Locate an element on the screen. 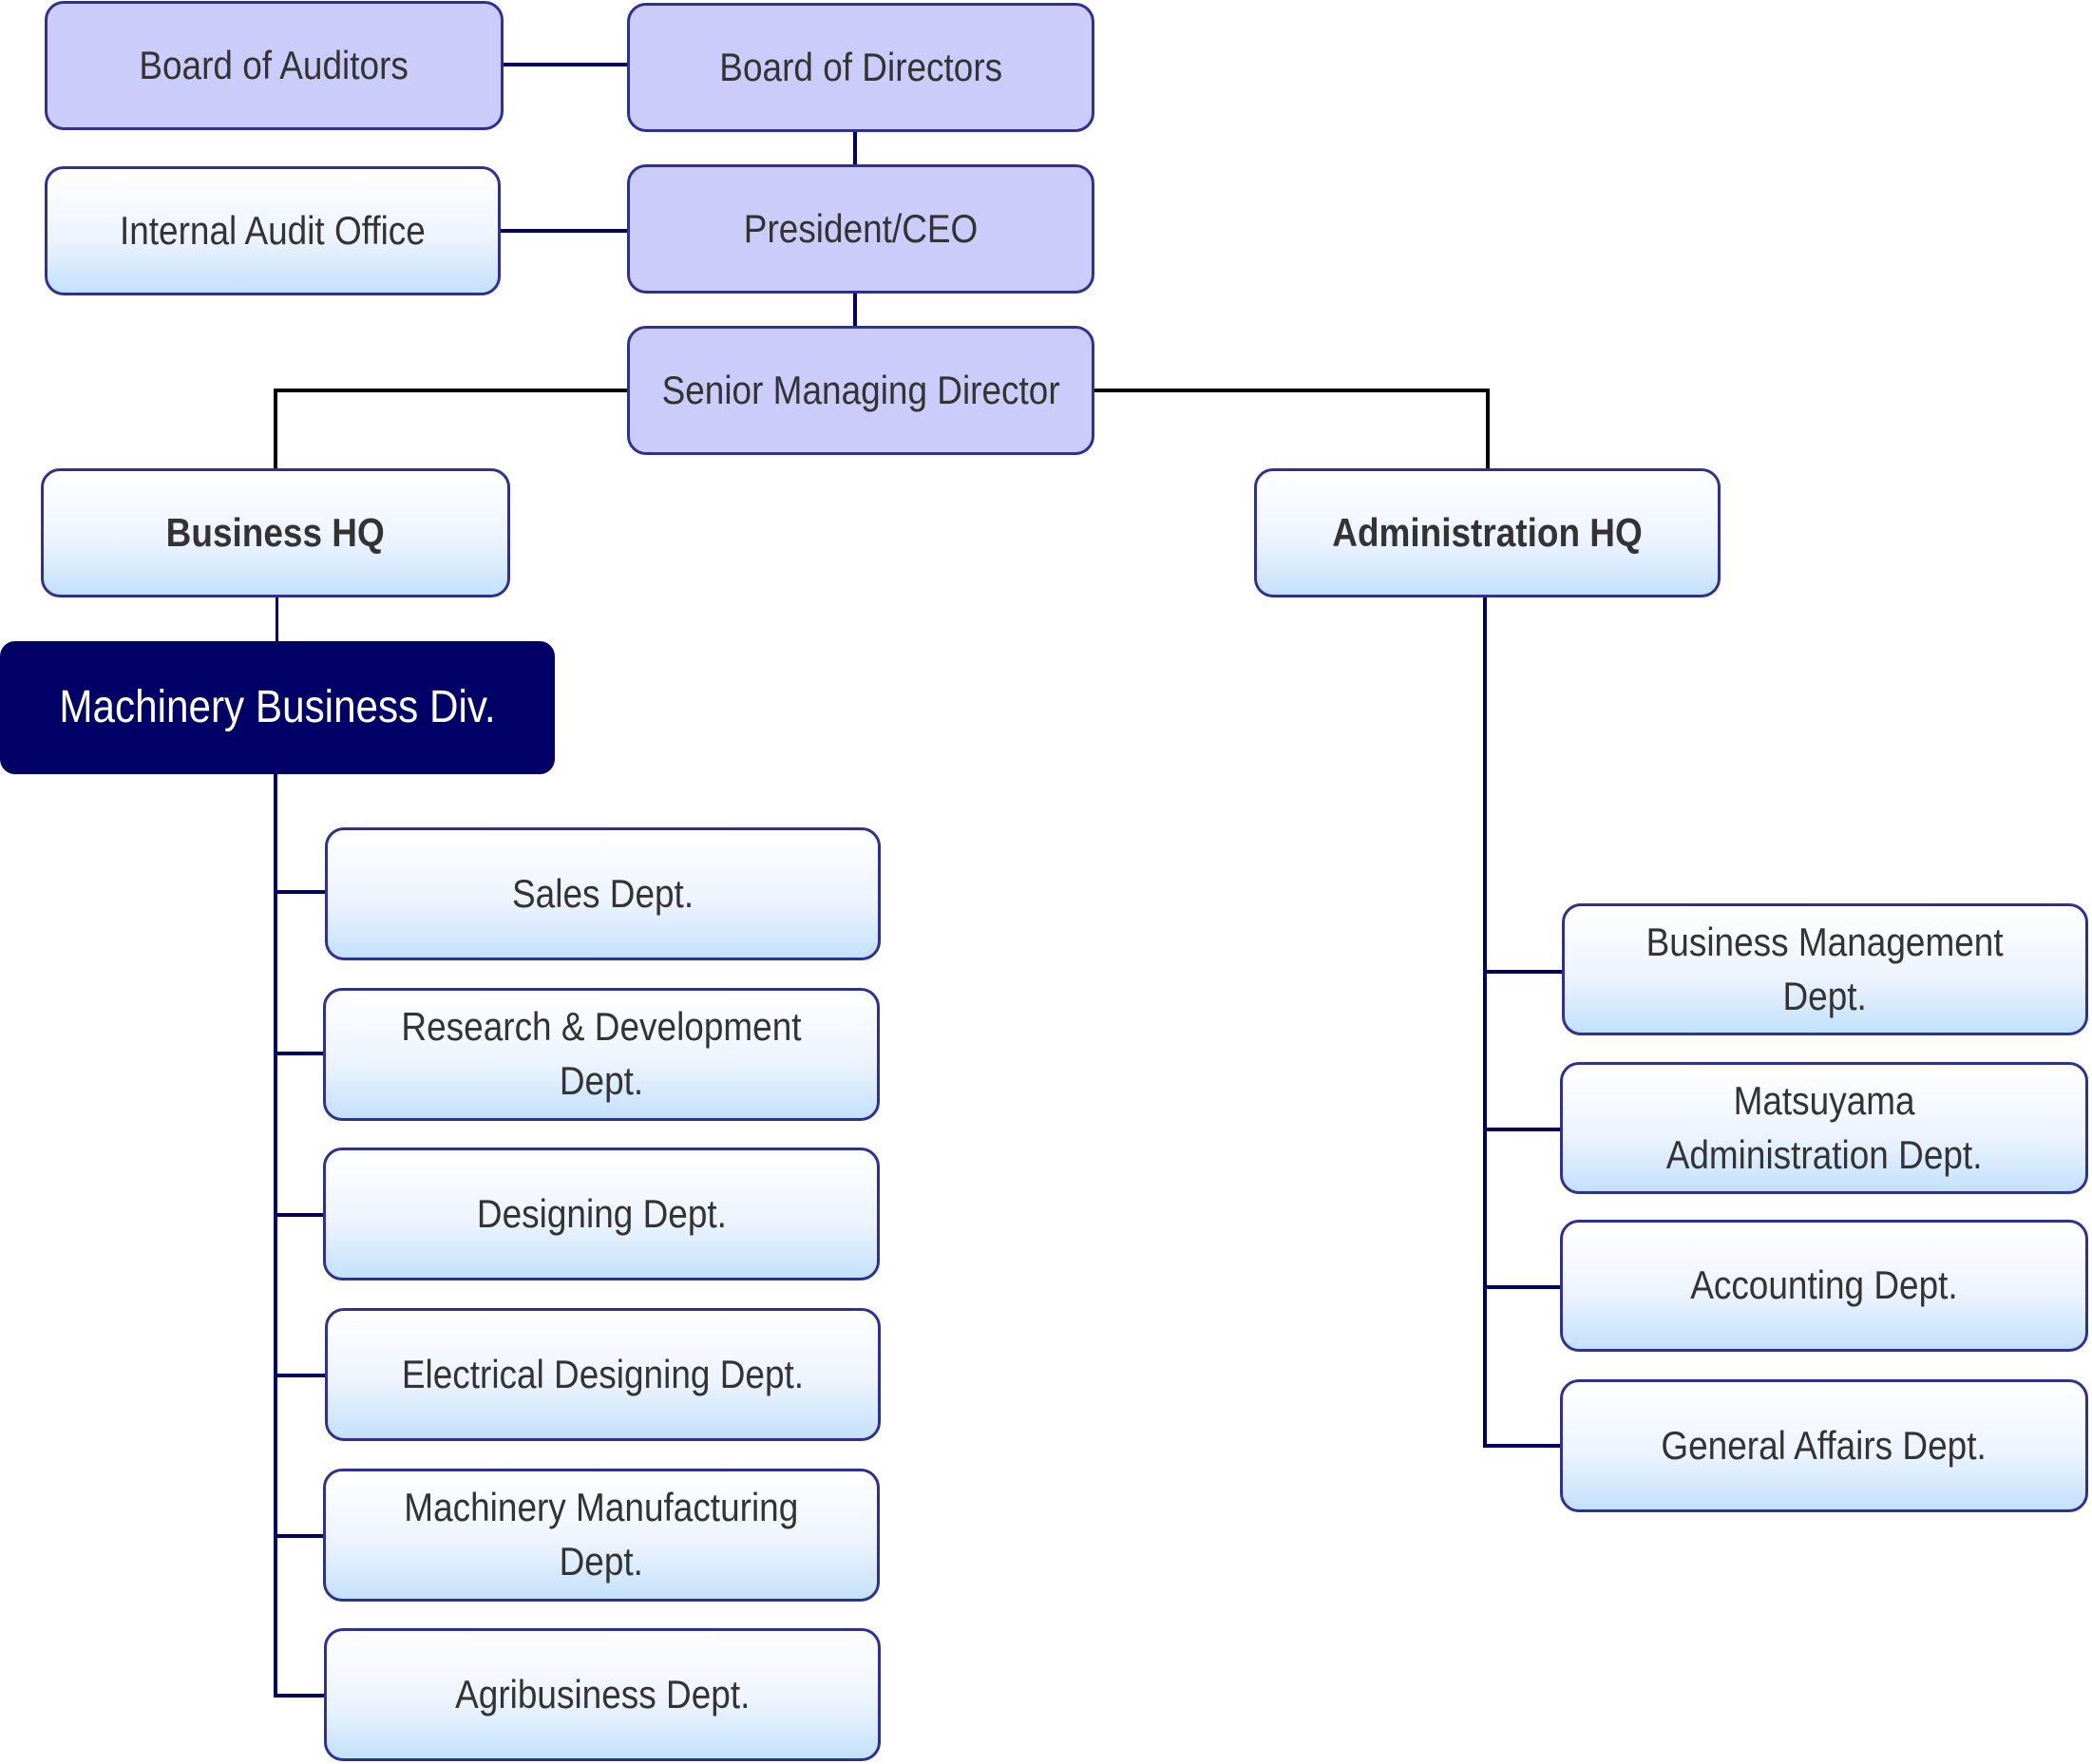  branch-manufacturing is located at coordinates (299, 1536).